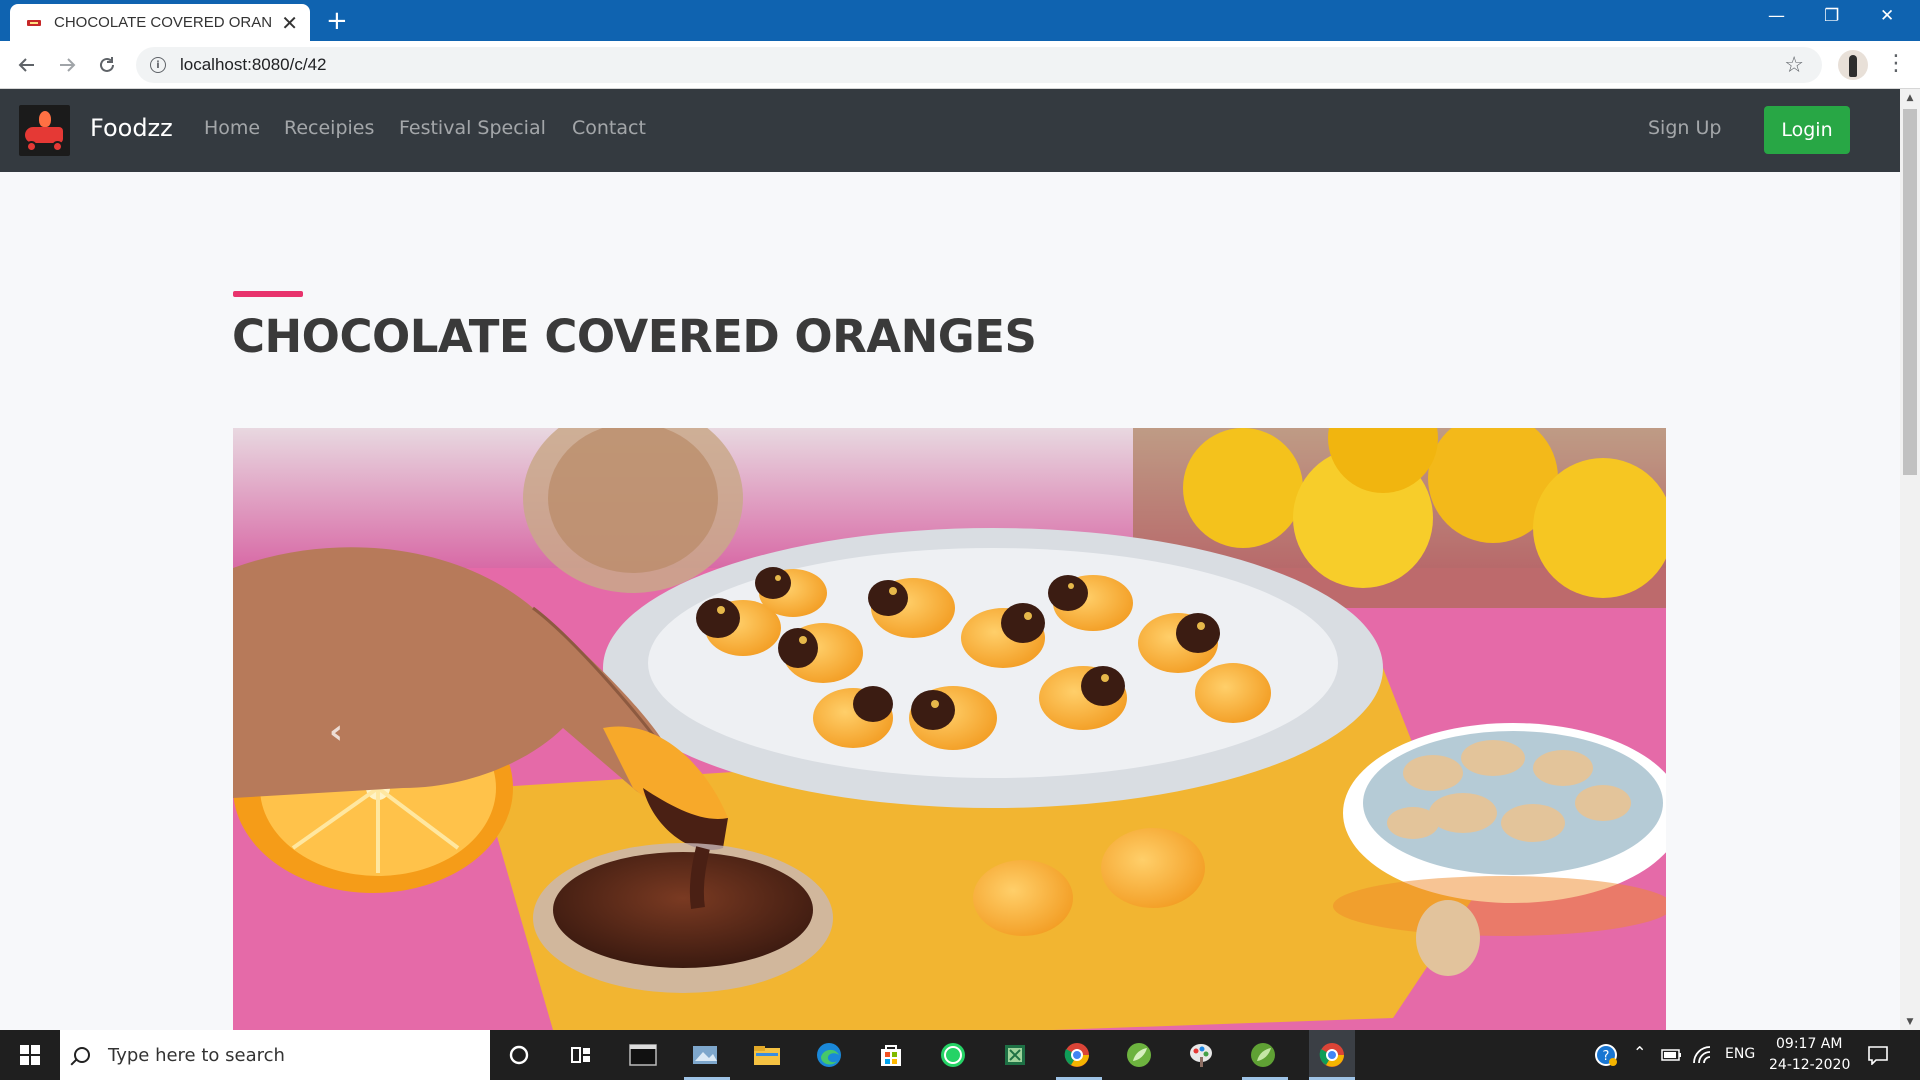 The width and height of the screenshot is (1920, 1080). I want to click on file-explorer-icon, so click(767, 1055).